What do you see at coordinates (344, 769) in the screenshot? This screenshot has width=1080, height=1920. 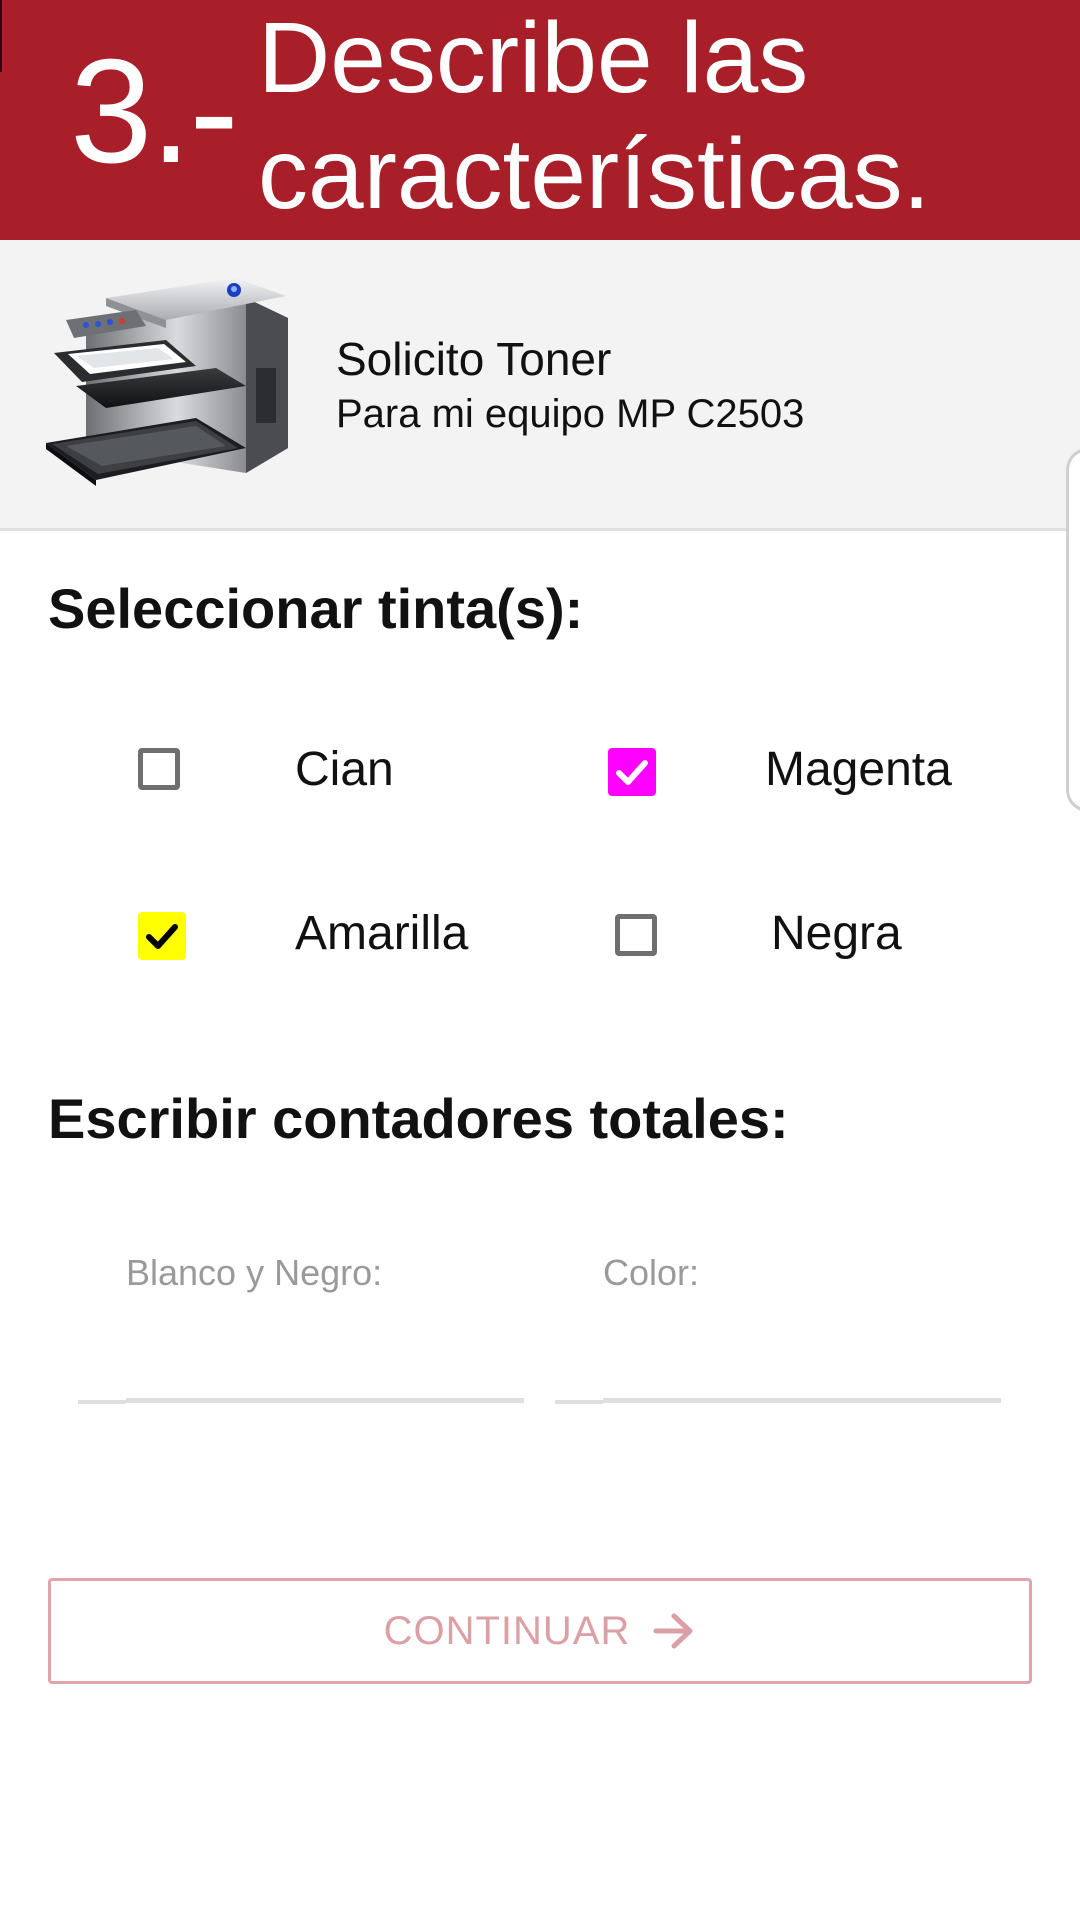 I see `label-cian: Cian` at bounding box center [344, 769].